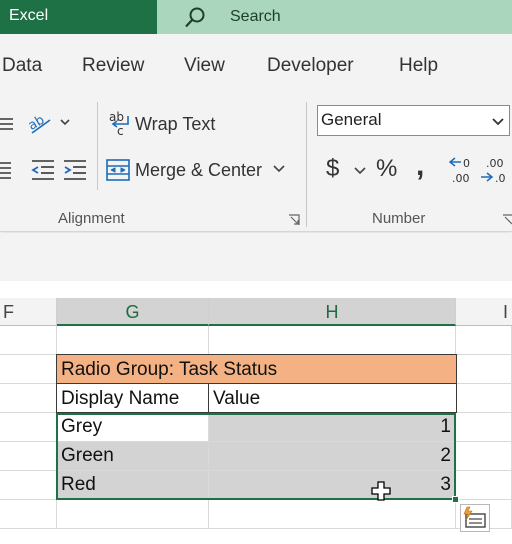 The height and width of the screenshot is (544, 512). I want to click on orientation-button: ab, so click(51, 123).